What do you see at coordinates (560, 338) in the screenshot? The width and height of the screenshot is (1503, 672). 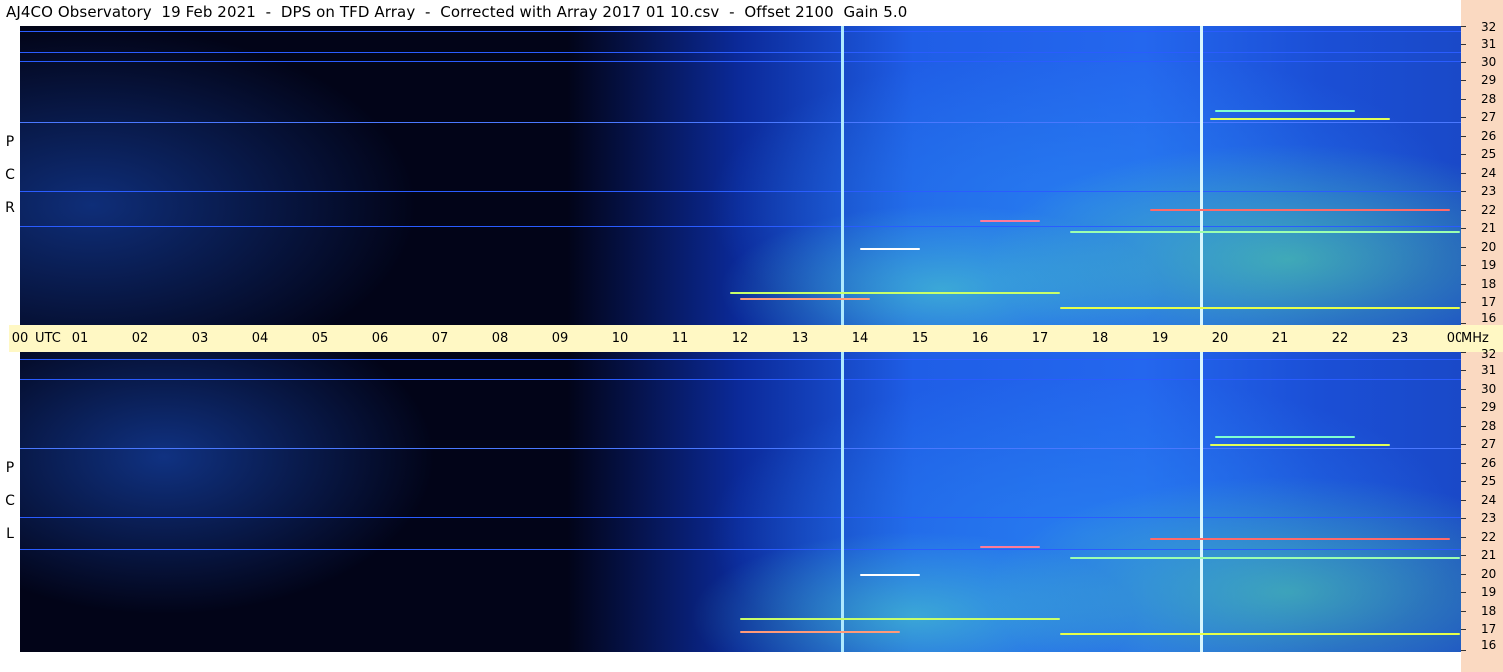 I see `hour-label-09: 09` at bounding box center [560, 338].